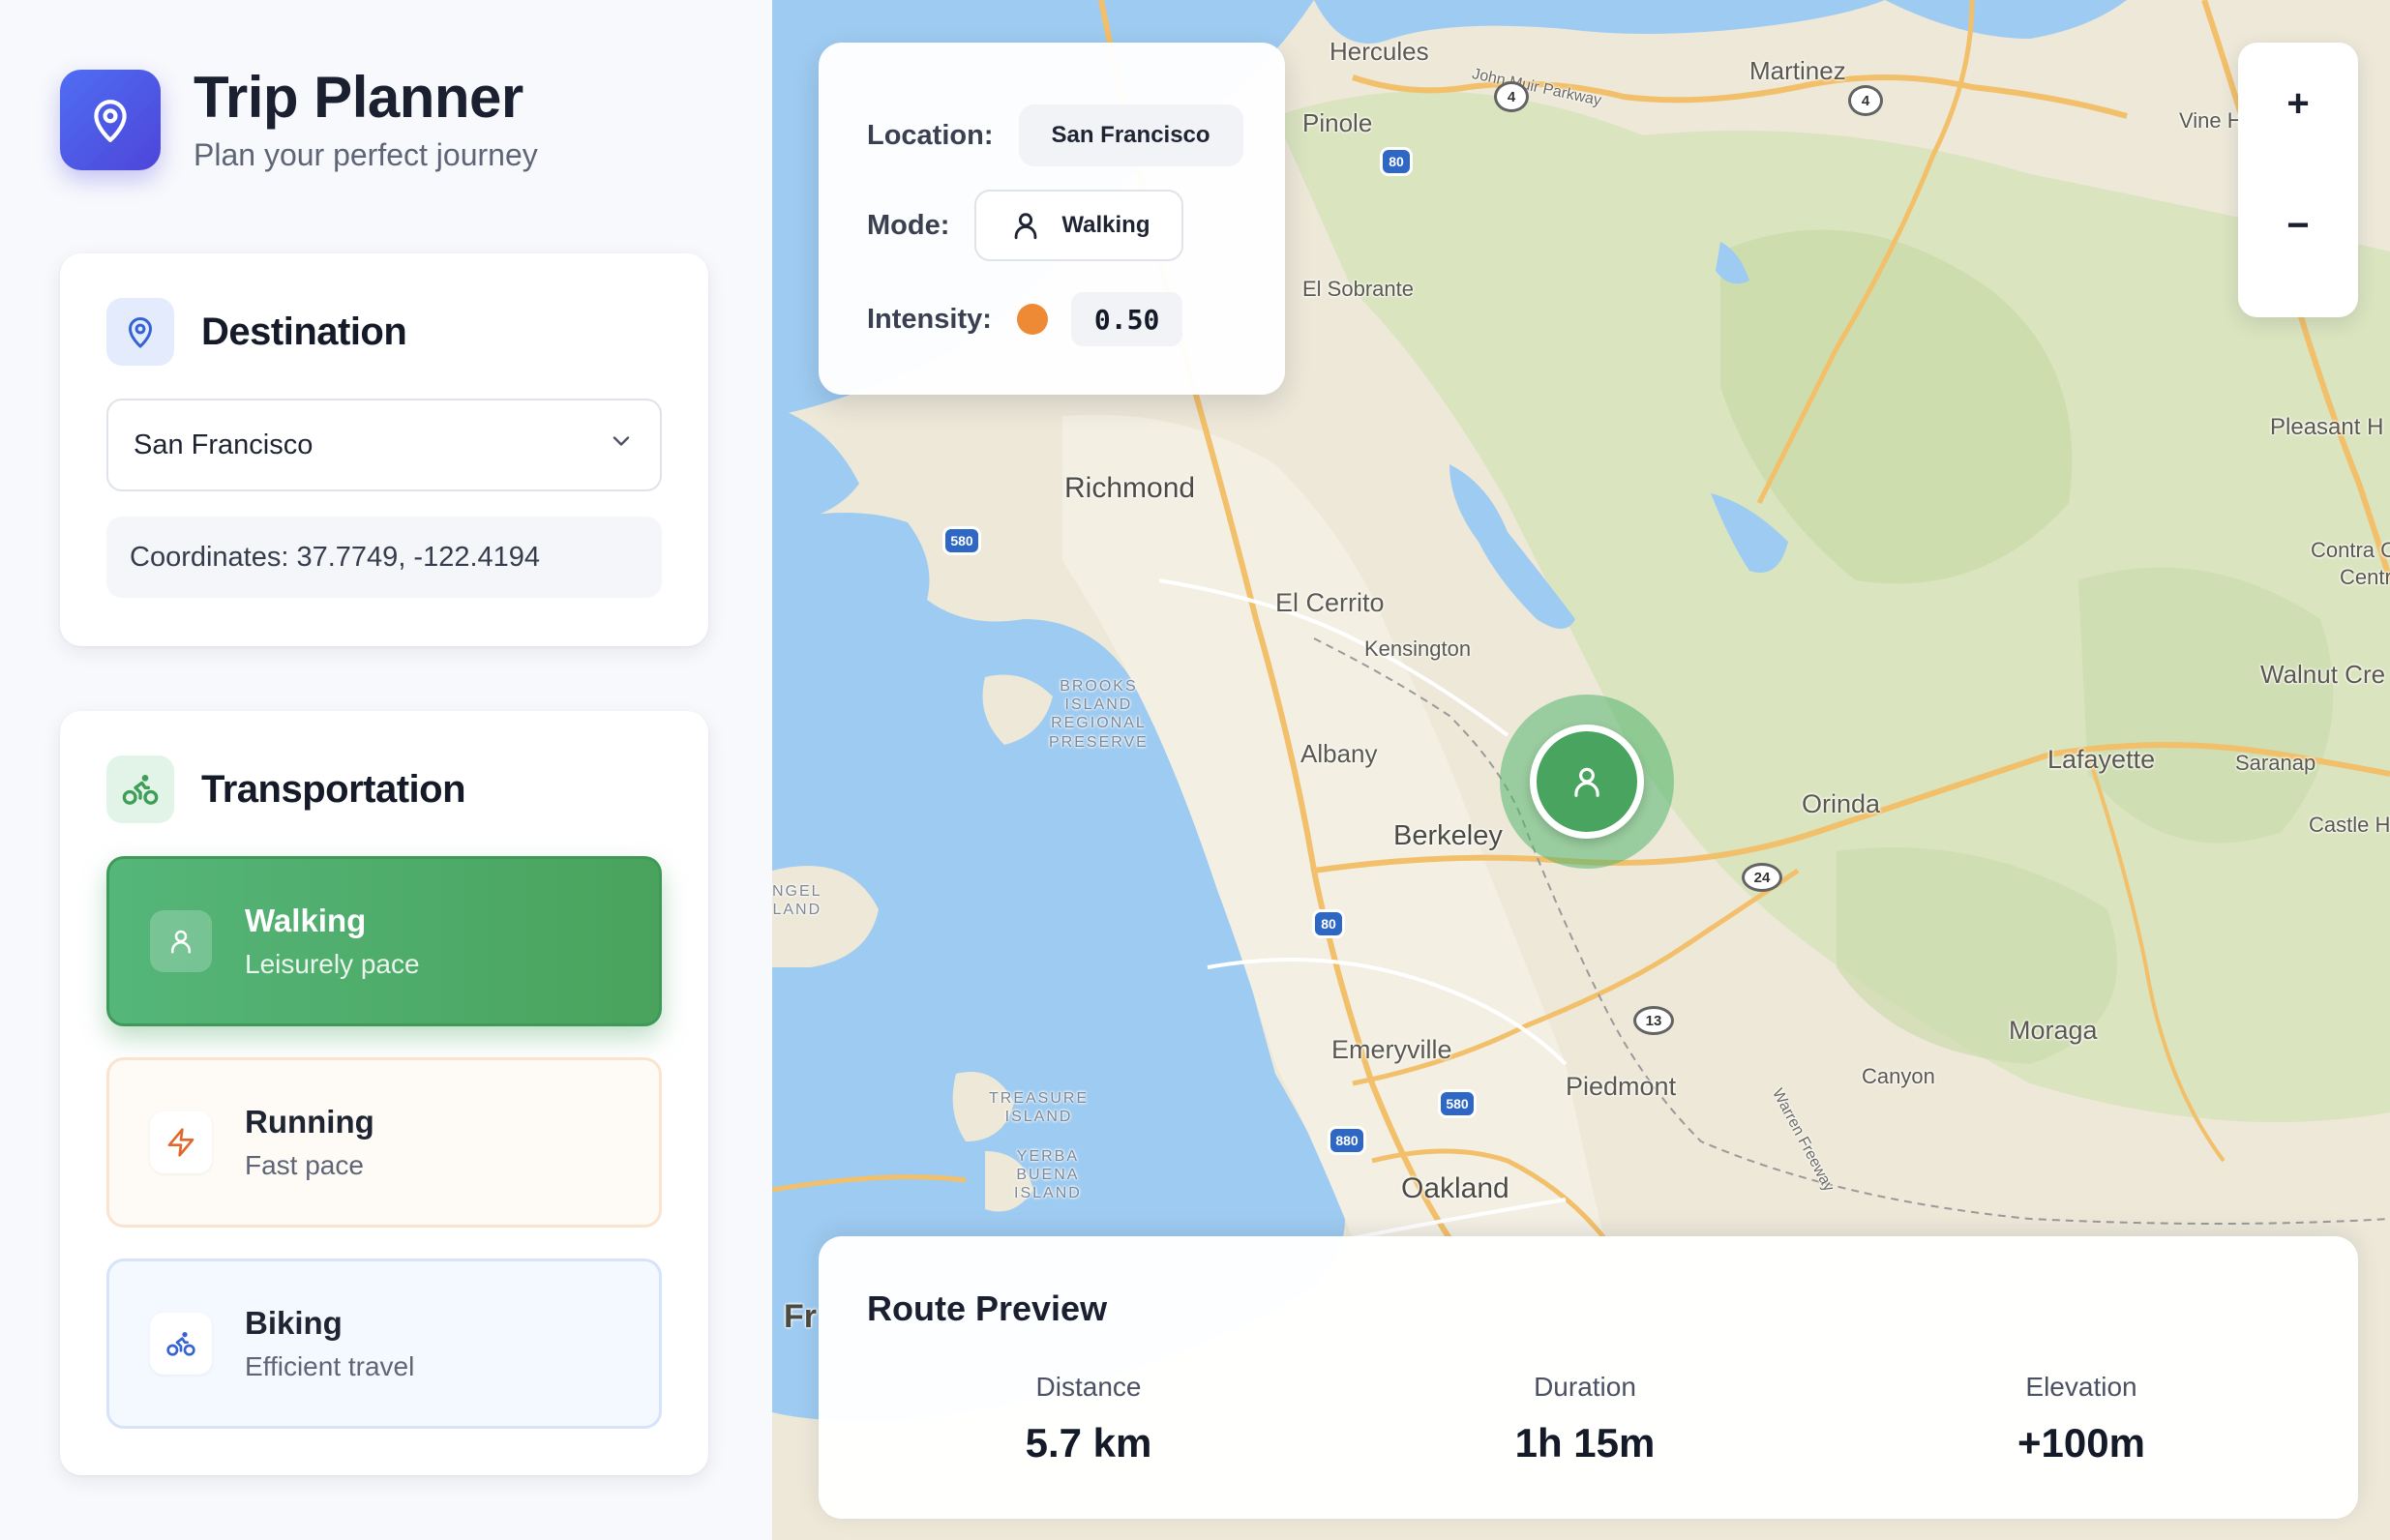  Describe the element at coordinates (1330, 602) in the screenshot. I see `map-label: El Cerrito` at that location.